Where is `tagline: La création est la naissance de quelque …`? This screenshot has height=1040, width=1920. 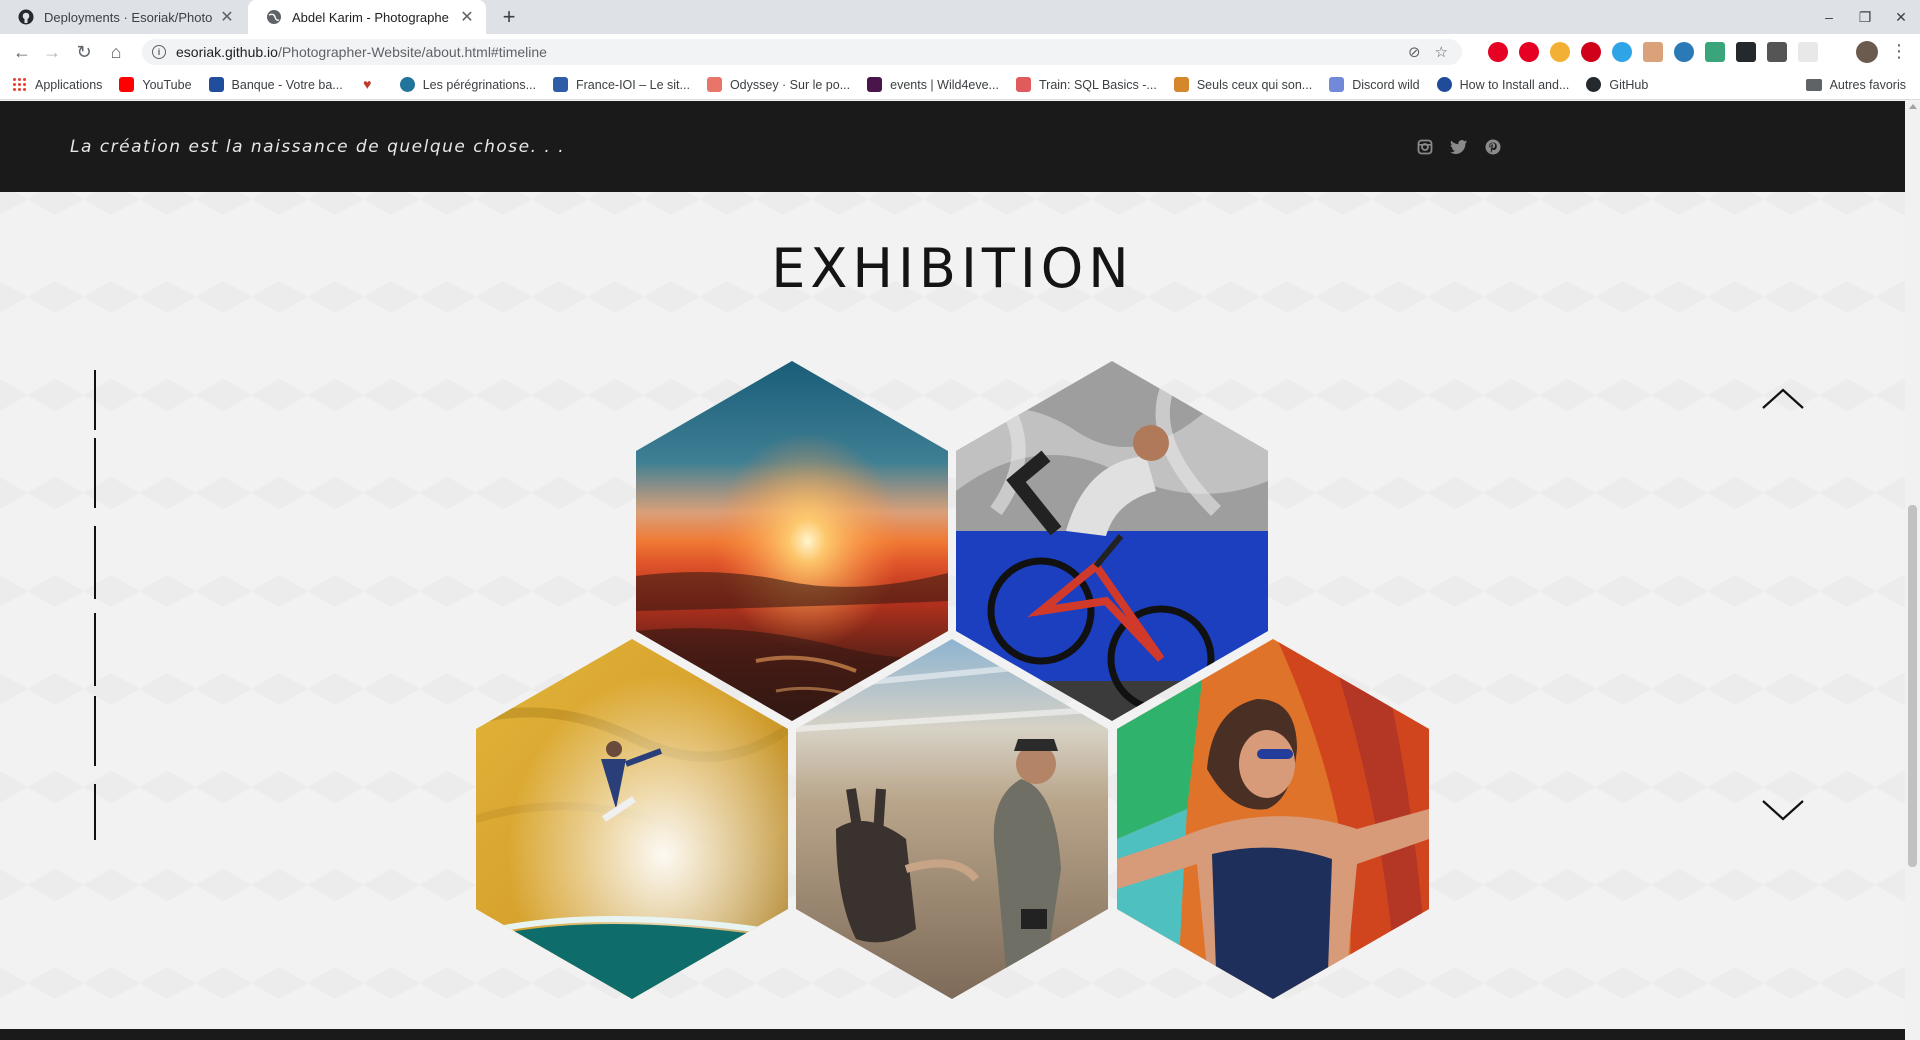
tagline: La création est la naissance de quelque … is located at coordinates (318, 147).